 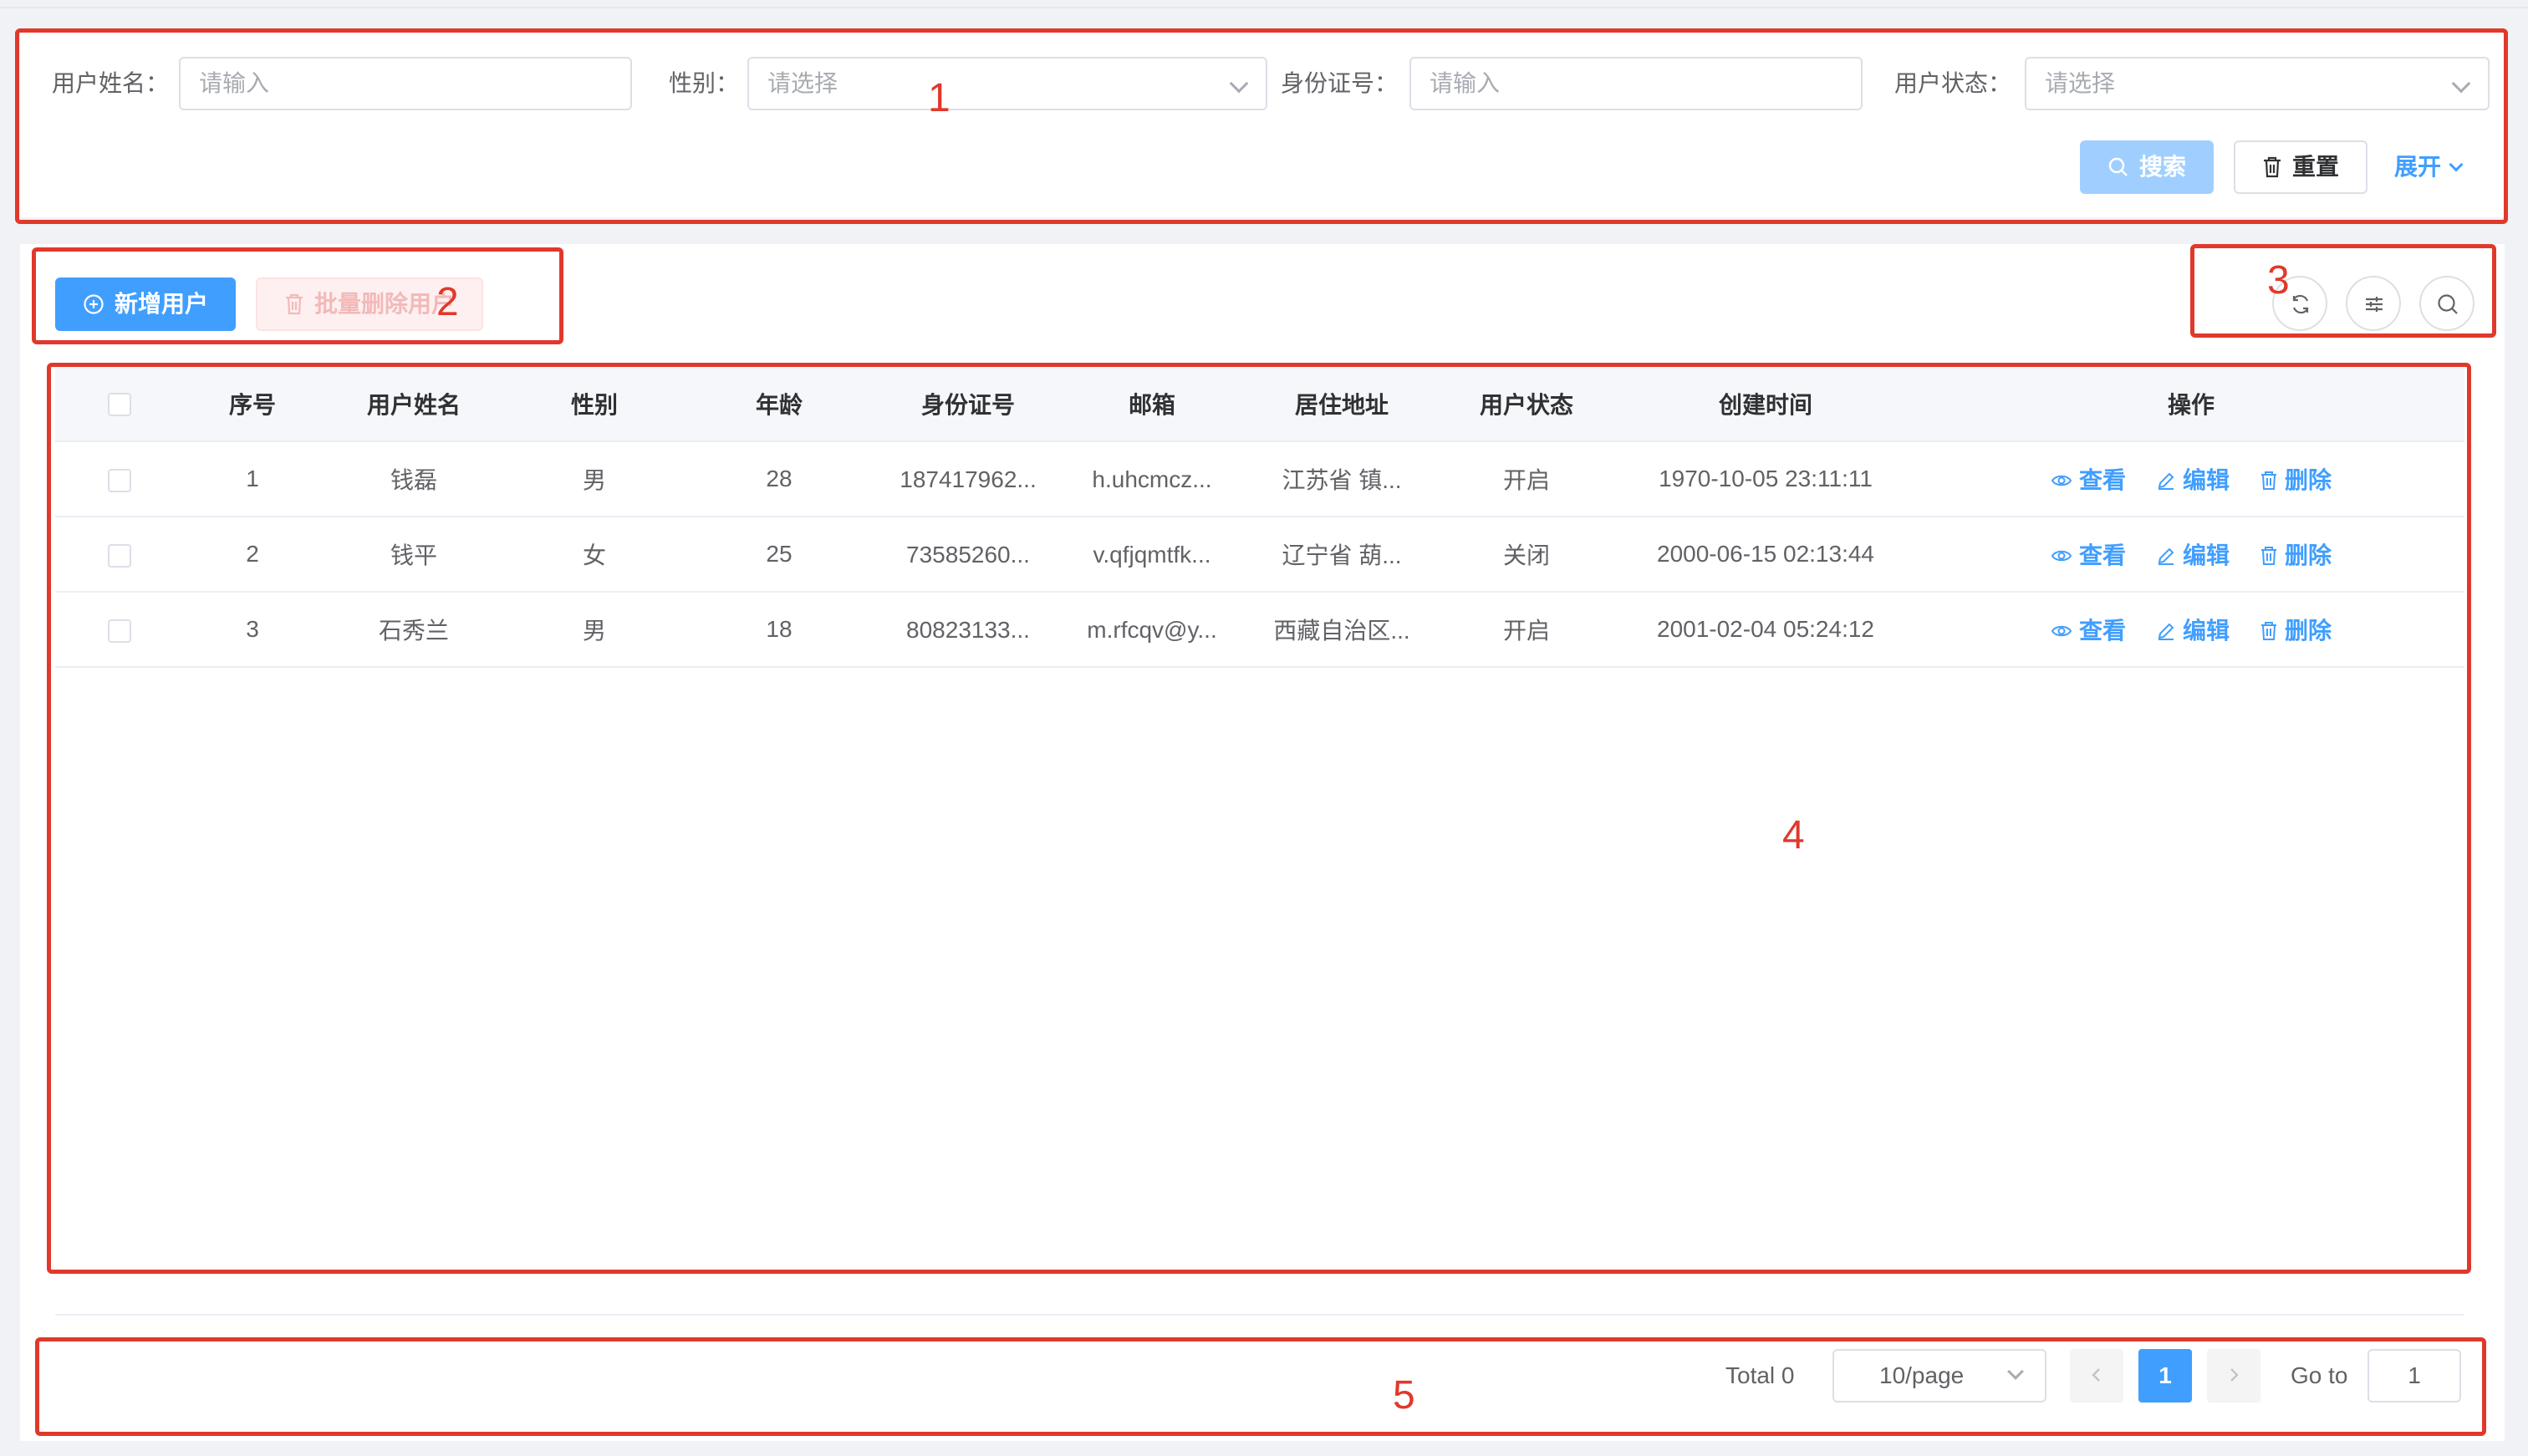 What do you see at coordinates (384, 304) in the screenshot?
I see `batch-delete-button-label: 批量删除用户` at bounding box center [384, 304].